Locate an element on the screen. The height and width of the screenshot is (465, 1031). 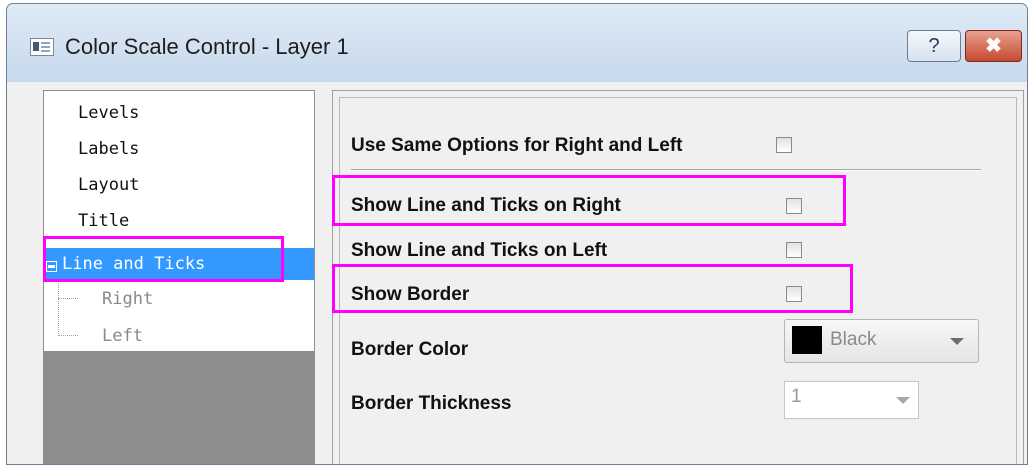
tree-item-layout: Layout is located at coordinates (108, 185).